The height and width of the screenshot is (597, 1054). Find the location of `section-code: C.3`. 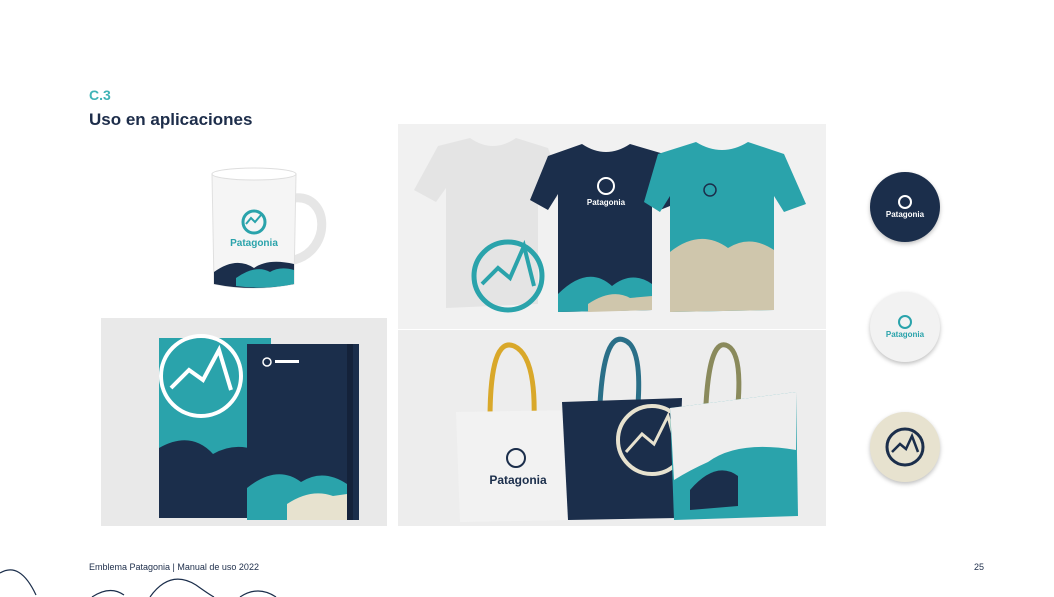

section-code: C.3 is located at coordinates (100, 95).